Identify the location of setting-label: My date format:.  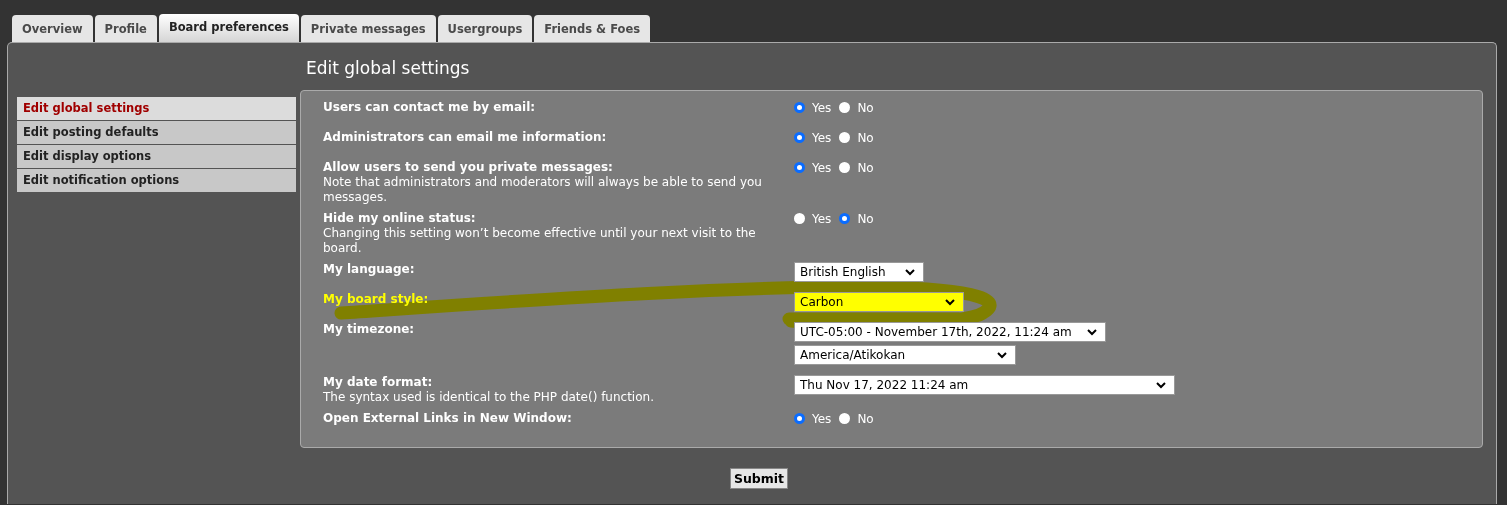
(378, 382).